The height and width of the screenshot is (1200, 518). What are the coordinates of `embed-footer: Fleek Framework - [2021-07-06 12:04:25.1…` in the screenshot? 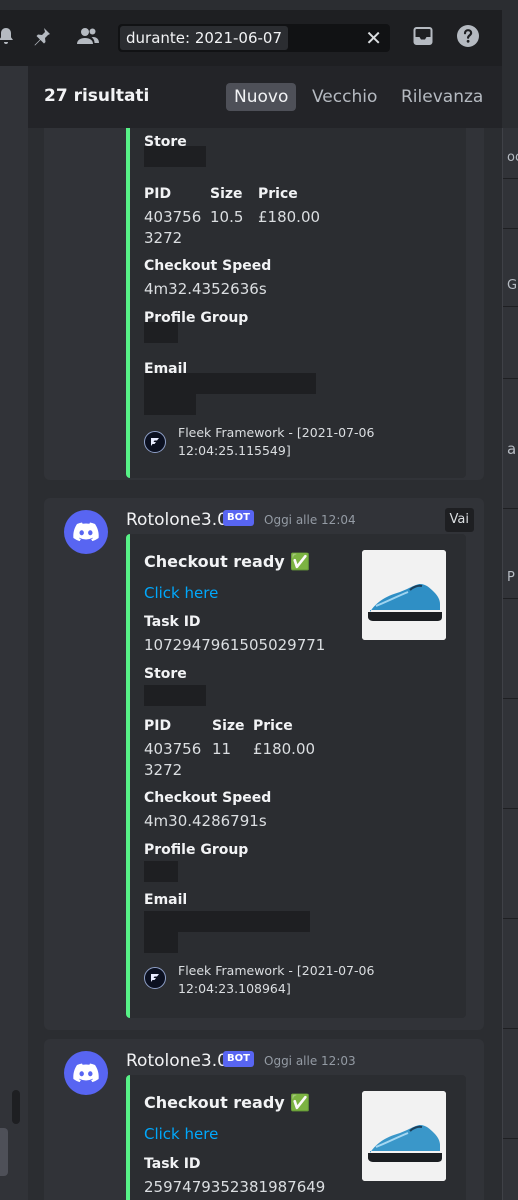 It's located at (276, 441).